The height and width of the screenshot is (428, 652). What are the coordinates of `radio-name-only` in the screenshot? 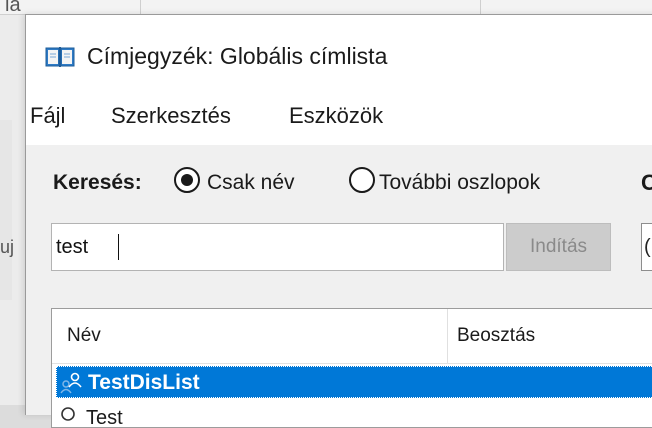 It's located at (187, 180).